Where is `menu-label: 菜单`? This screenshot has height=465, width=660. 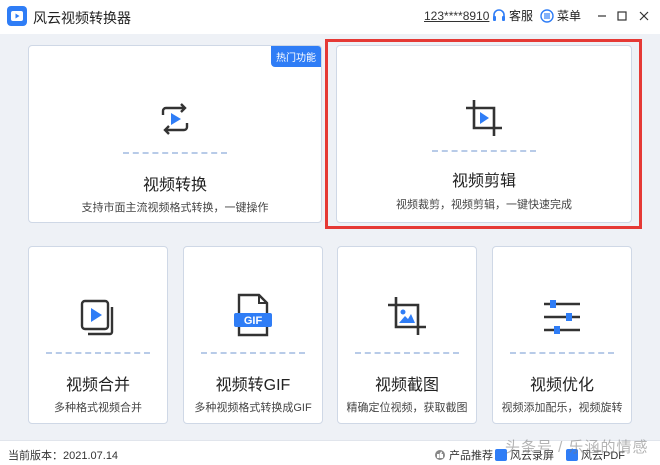
menu-label: 菜单 is located at coordinates (569, 16).